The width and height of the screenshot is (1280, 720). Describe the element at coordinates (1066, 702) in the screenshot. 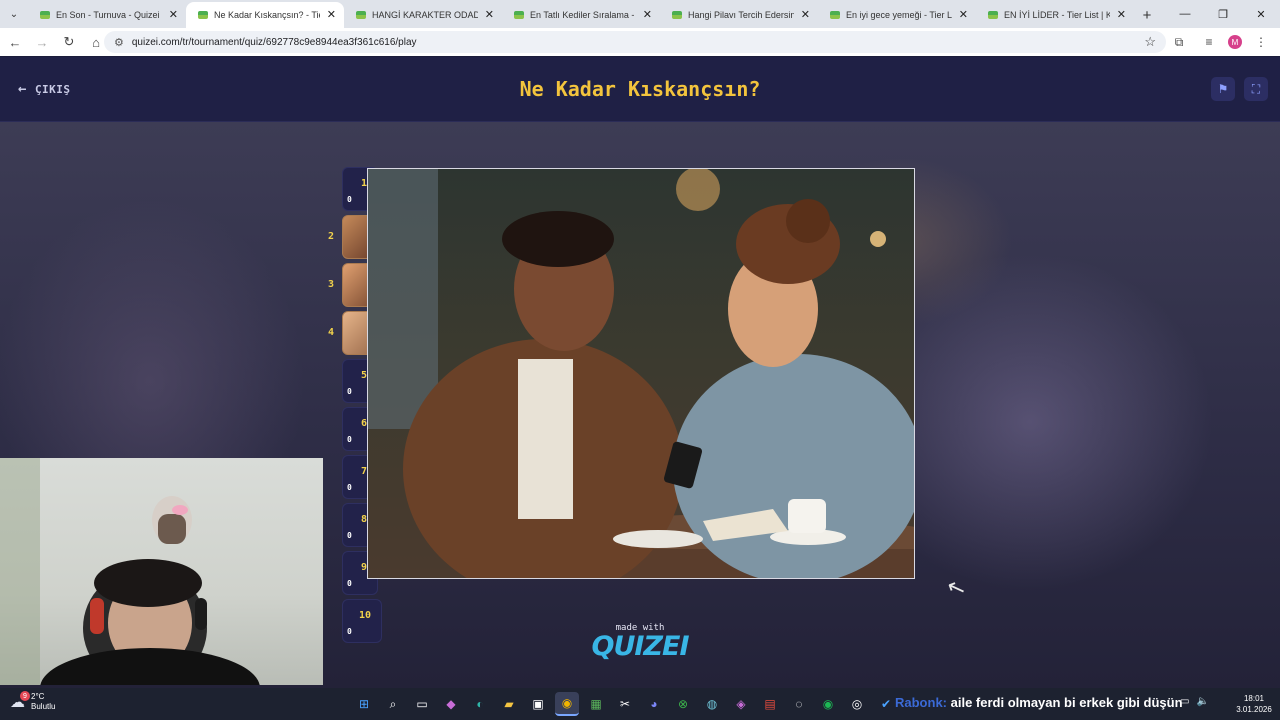

I see `chat-message: aile ferdi olmayan bi erkek gibi düşün` at that location.